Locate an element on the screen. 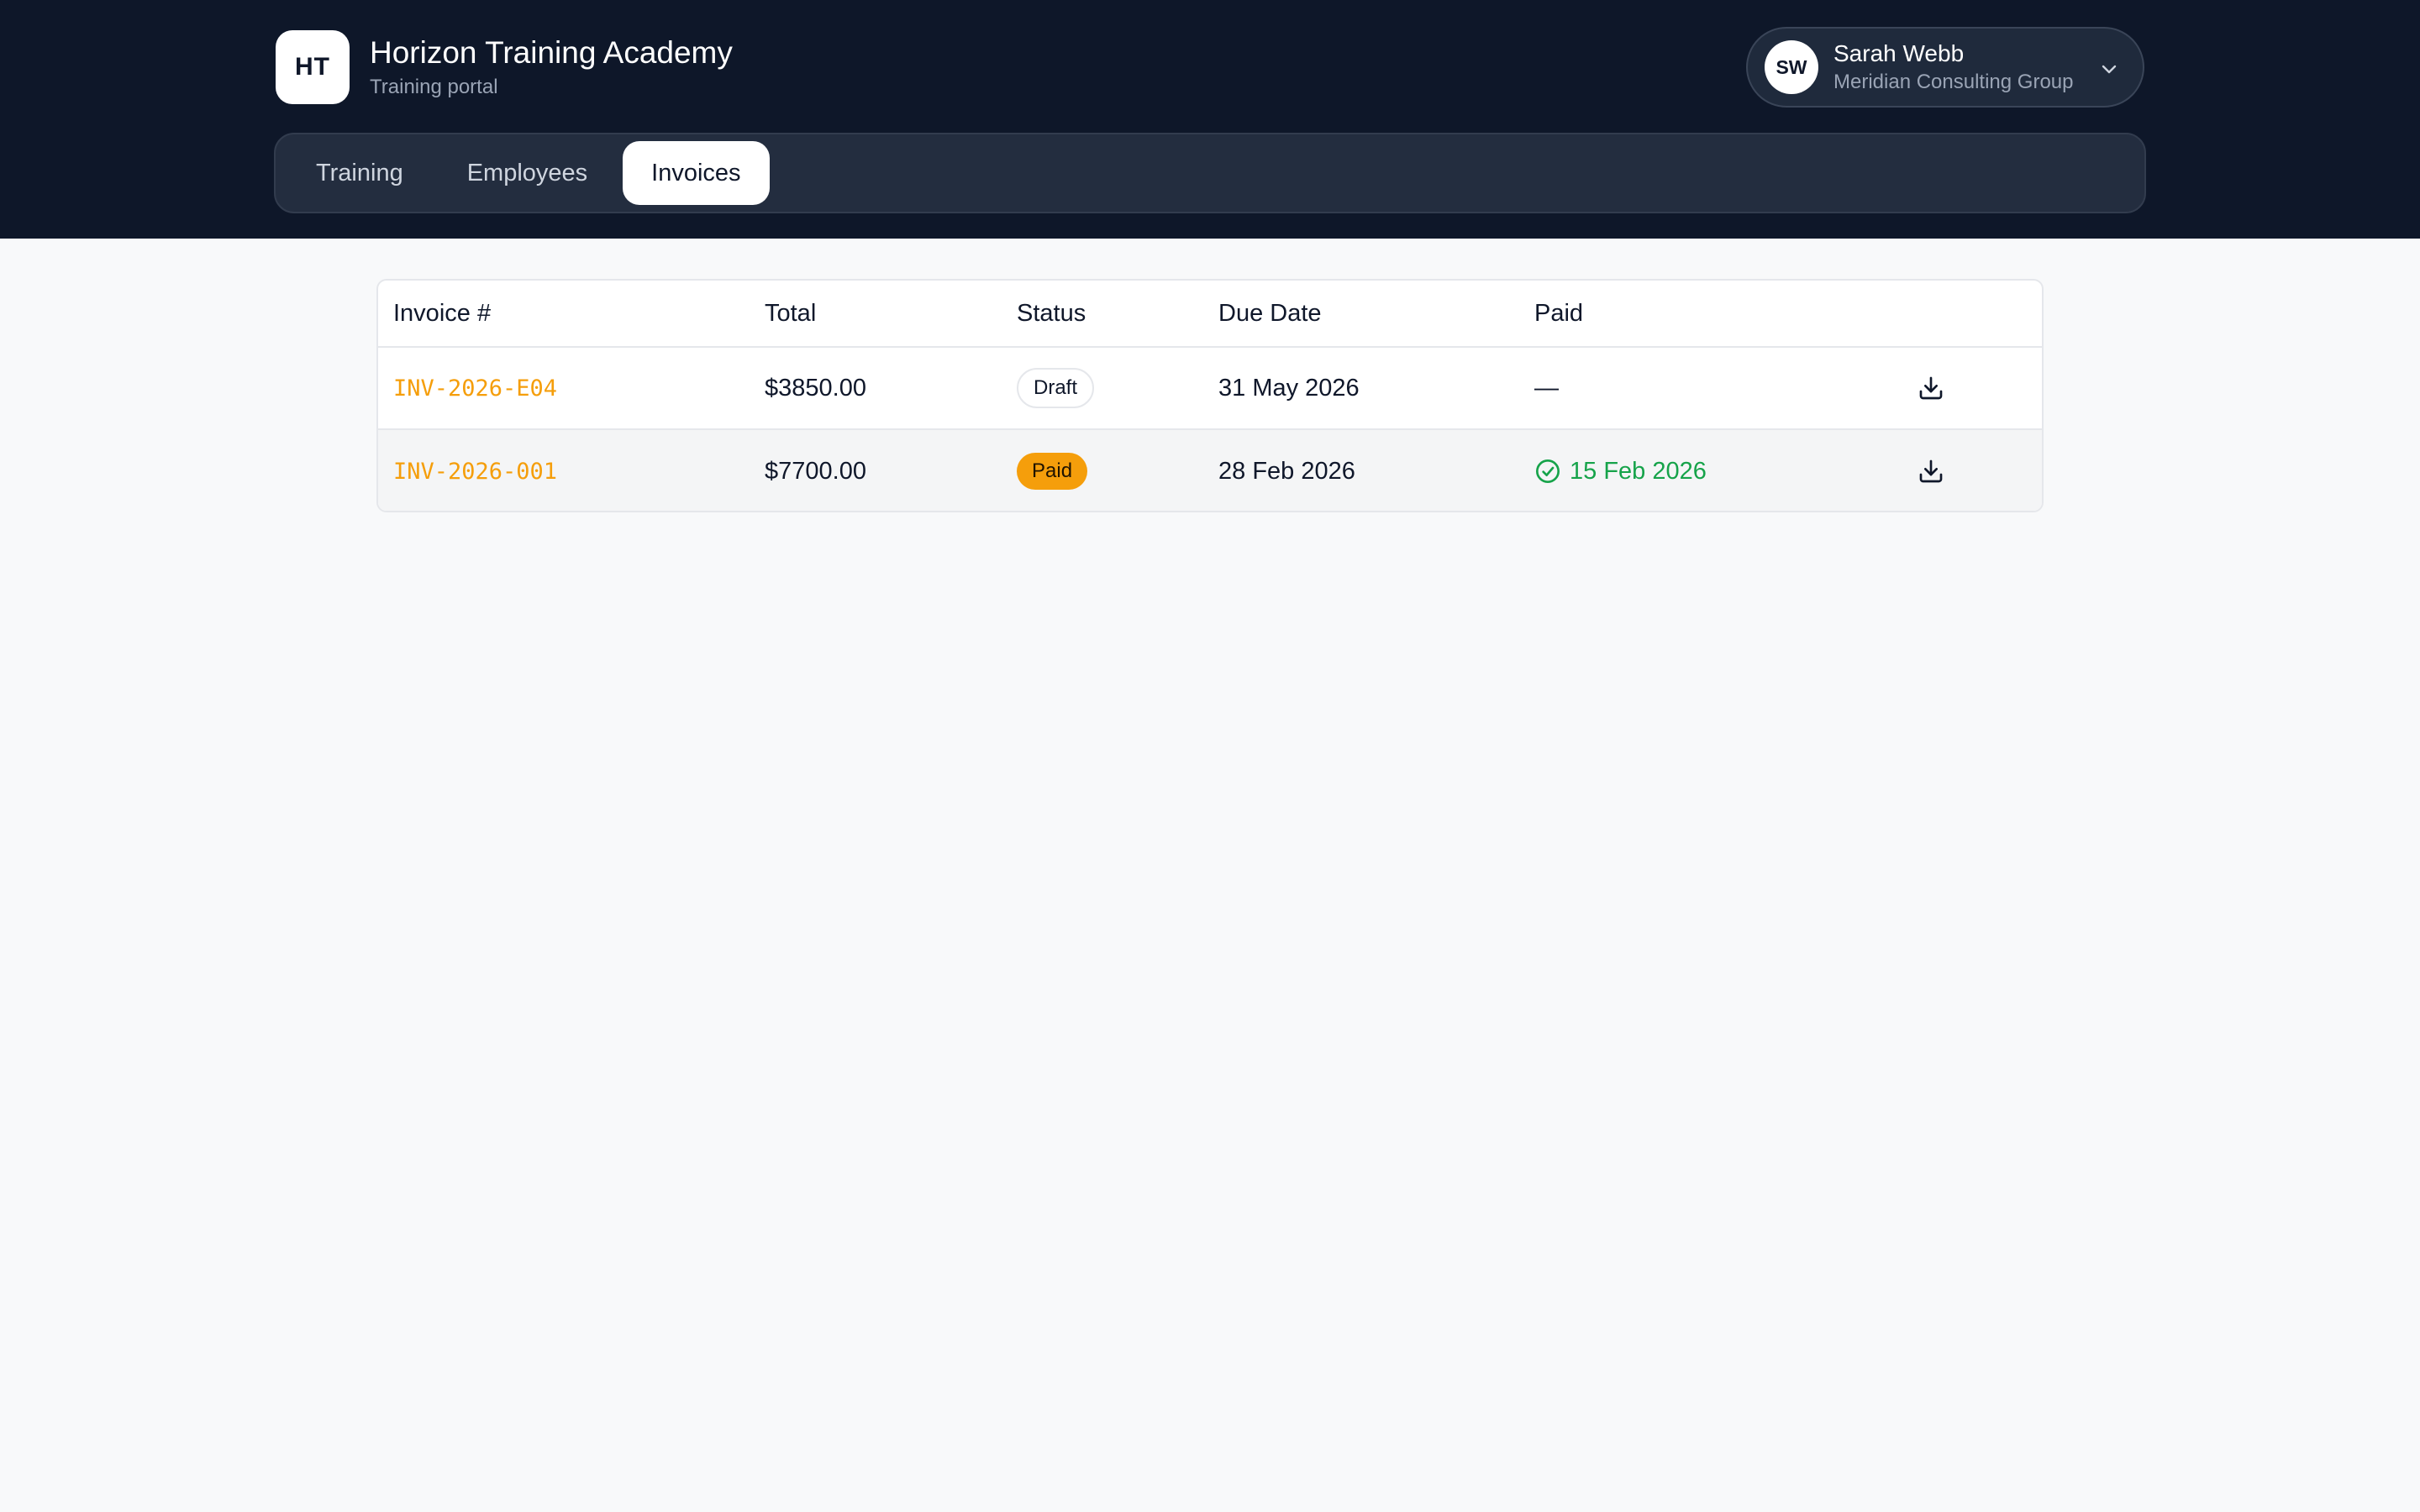 Image resolution: width=2420 pixels, height=1512 pixels. user-organization: Meridian Consulting Group is located at coordinates (1953, 82).